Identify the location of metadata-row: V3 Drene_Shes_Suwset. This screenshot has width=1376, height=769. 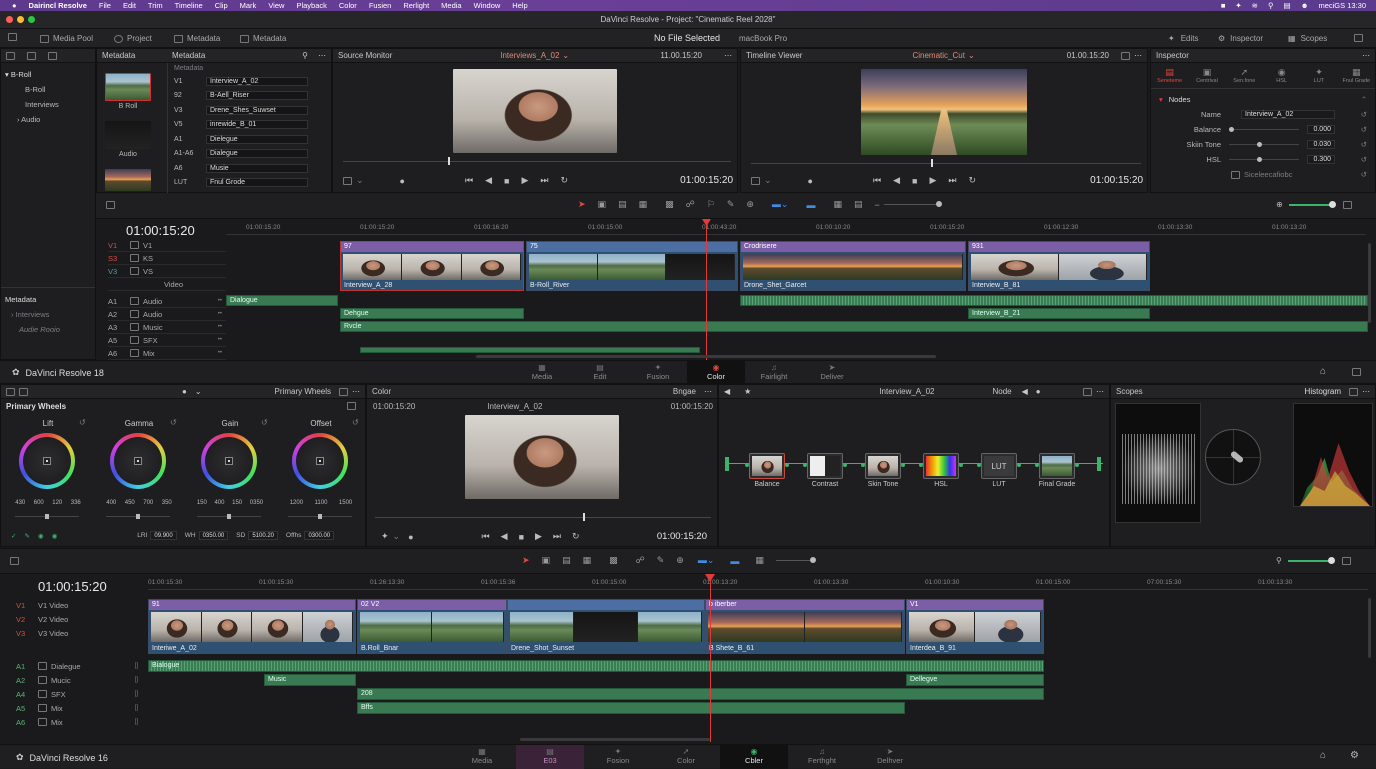
(247, 110).